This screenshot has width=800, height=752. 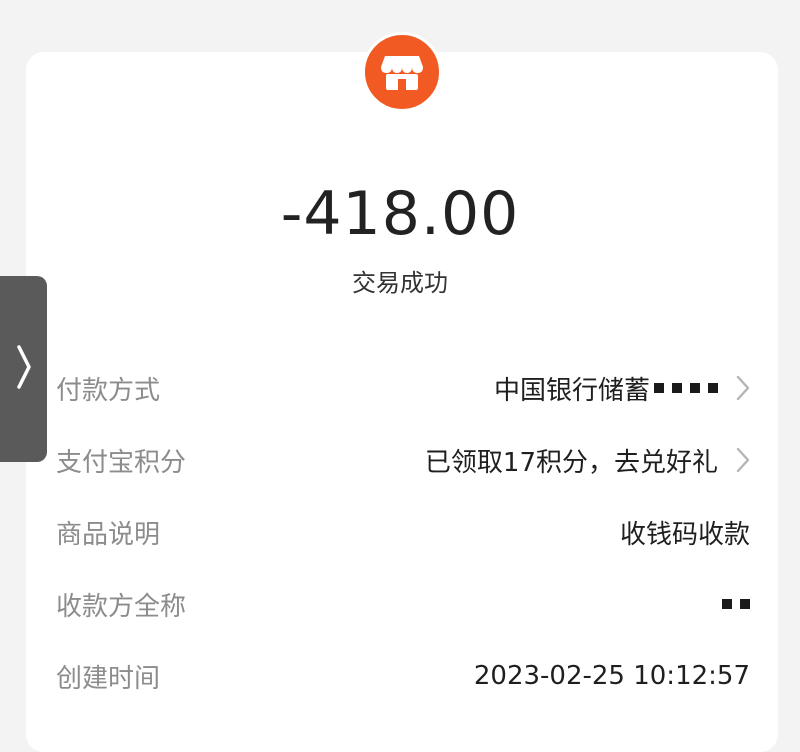 What do you see at coordinates (403, 460) in the screenshot?
I see `points-row: 支付宝积分 已领取17积分，去兑好礼` at bounding box center [403, 460].